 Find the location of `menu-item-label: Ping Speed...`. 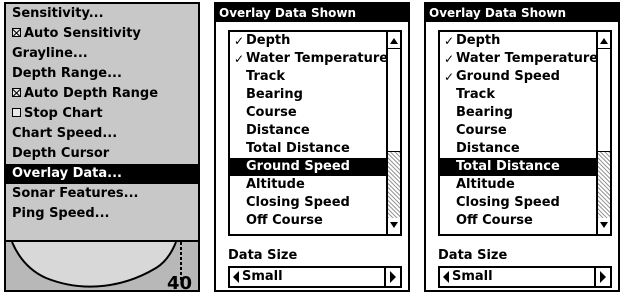

menu-item-label: Ping Speed... is located at coordinates (61, 213).